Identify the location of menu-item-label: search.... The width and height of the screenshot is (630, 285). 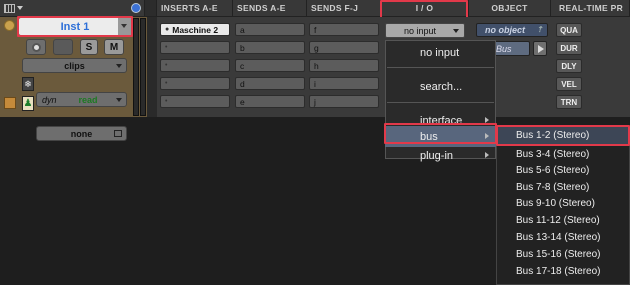
(441, 86).